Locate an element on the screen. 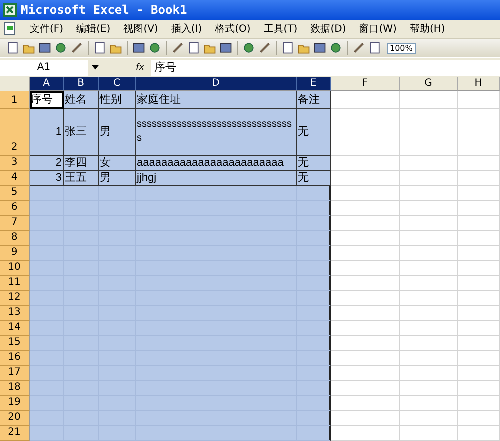 This screenshot has height=441, width=500. dropdown-arrow-icon is located at coordinates (95, 67).